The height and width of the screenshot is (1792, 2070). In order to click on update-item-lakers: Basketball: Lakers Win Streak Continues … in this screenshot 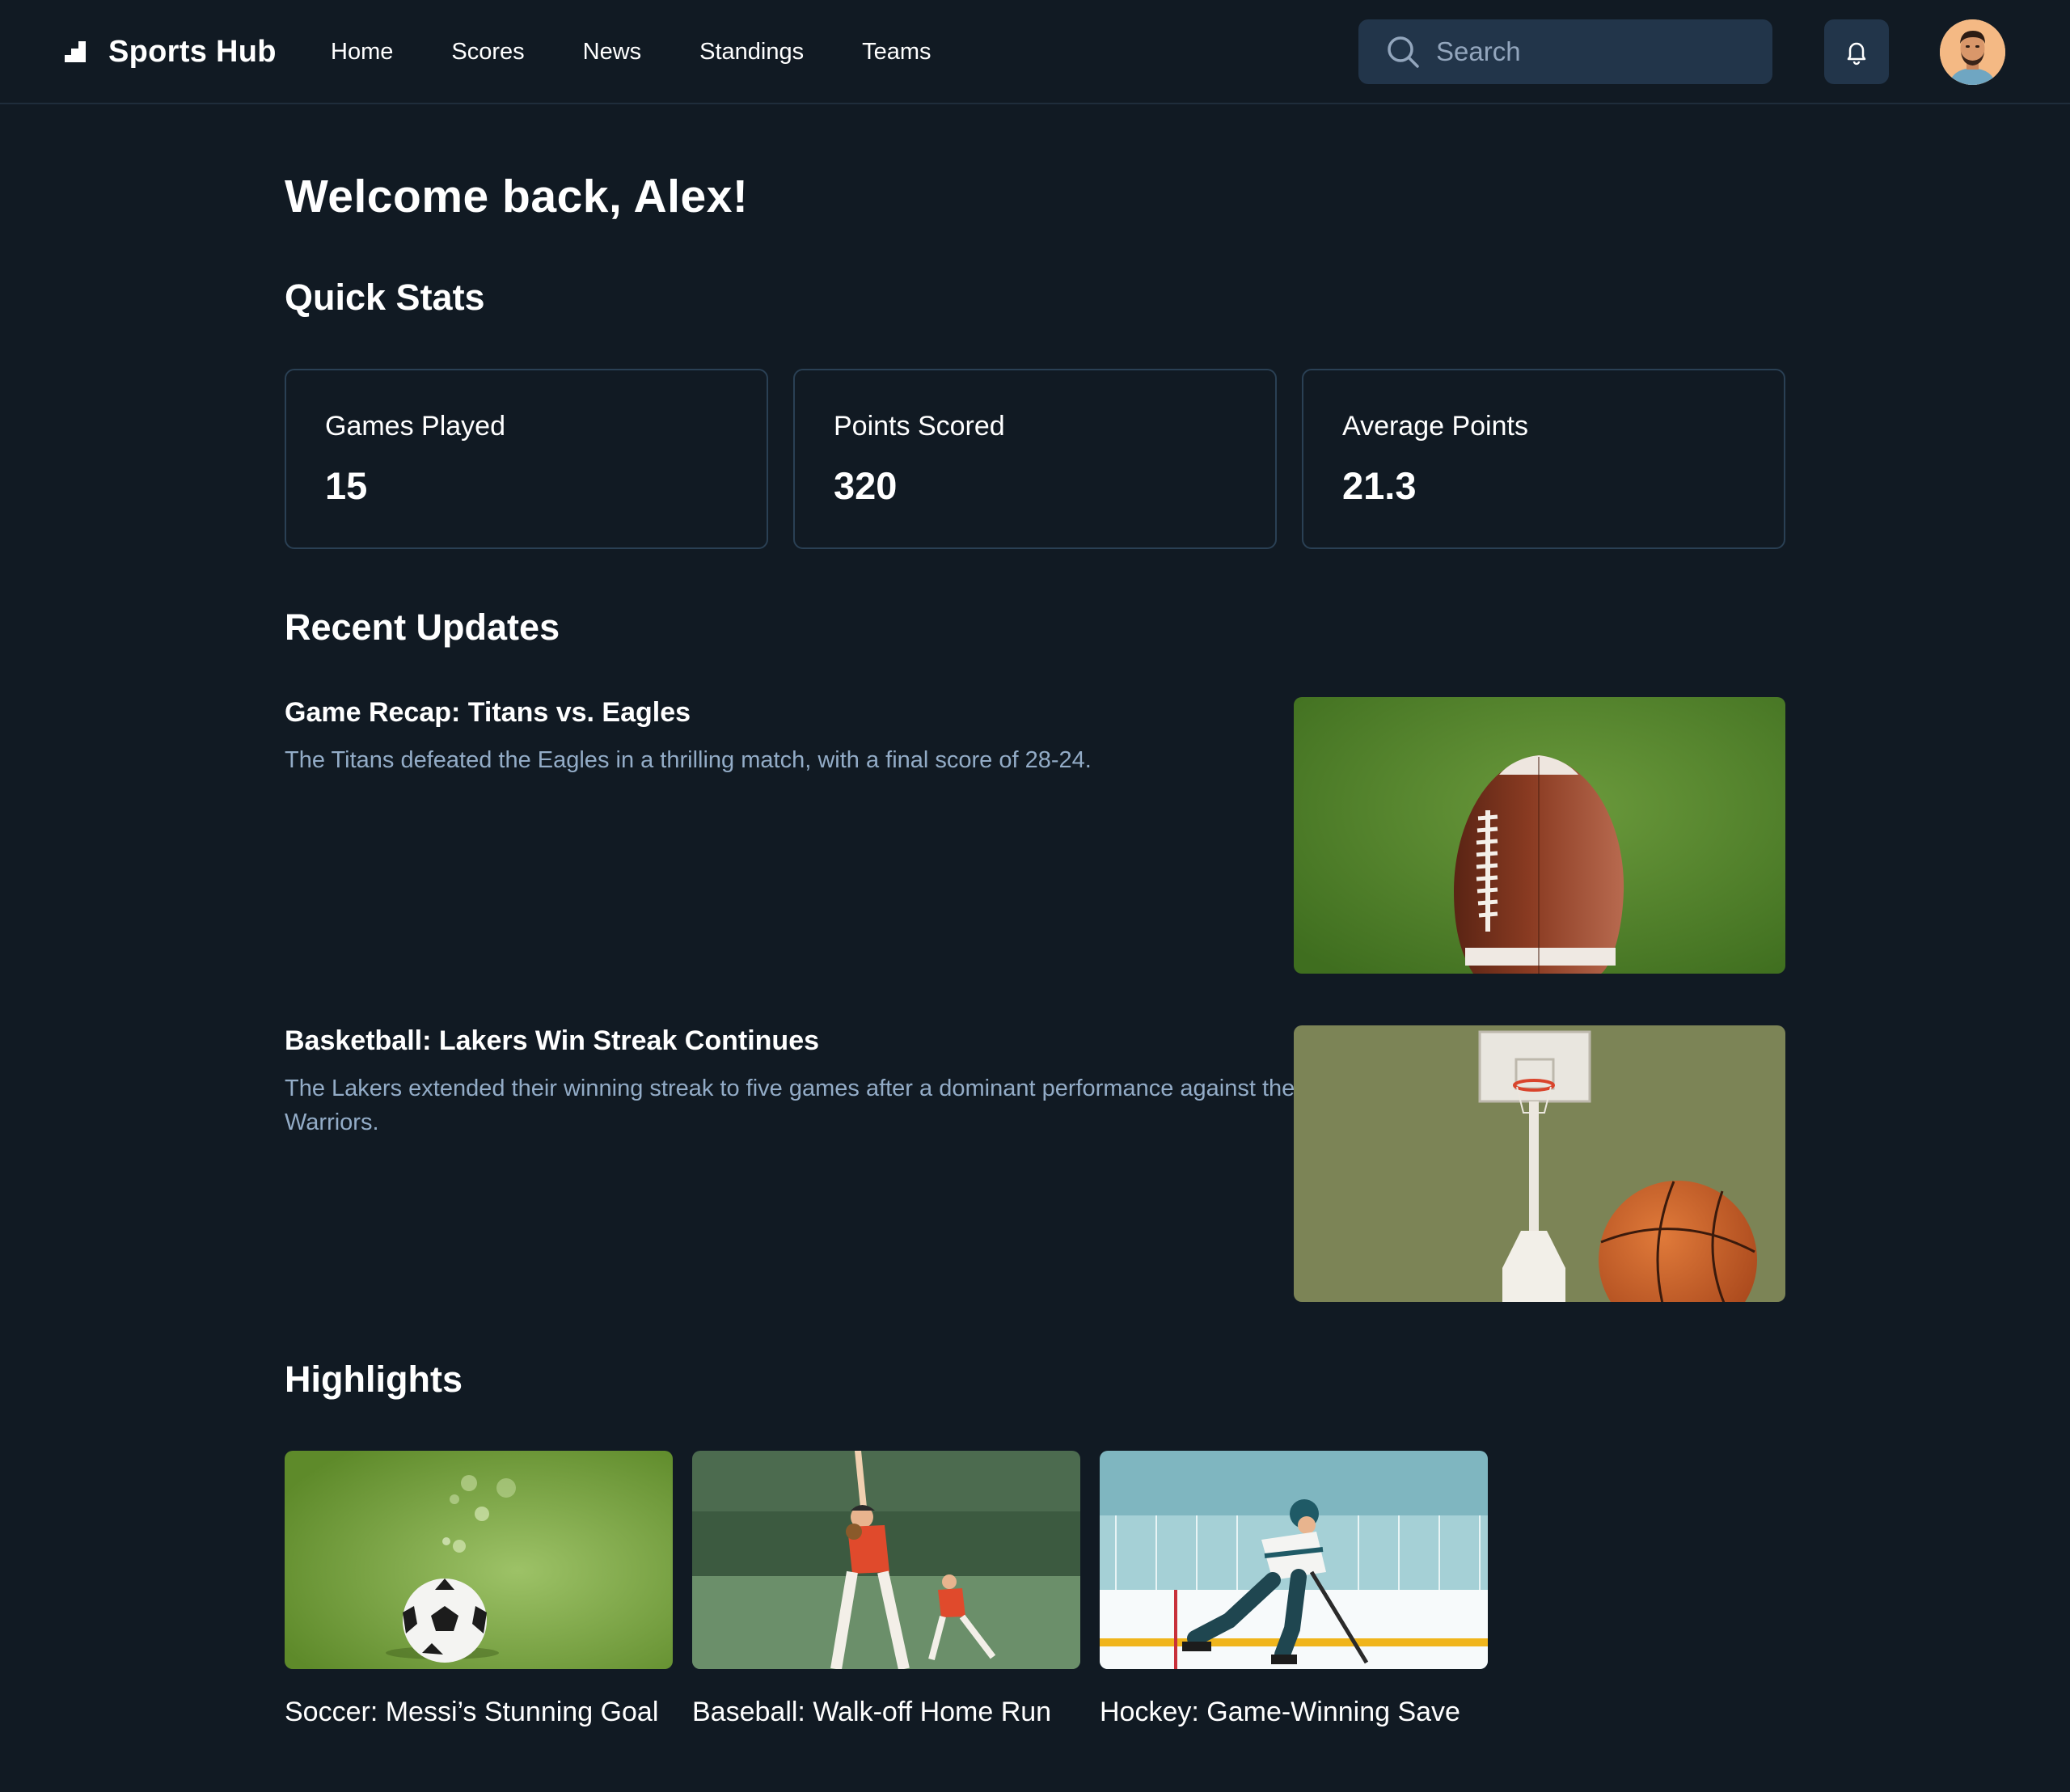, I will do `click(810, 1082)`.